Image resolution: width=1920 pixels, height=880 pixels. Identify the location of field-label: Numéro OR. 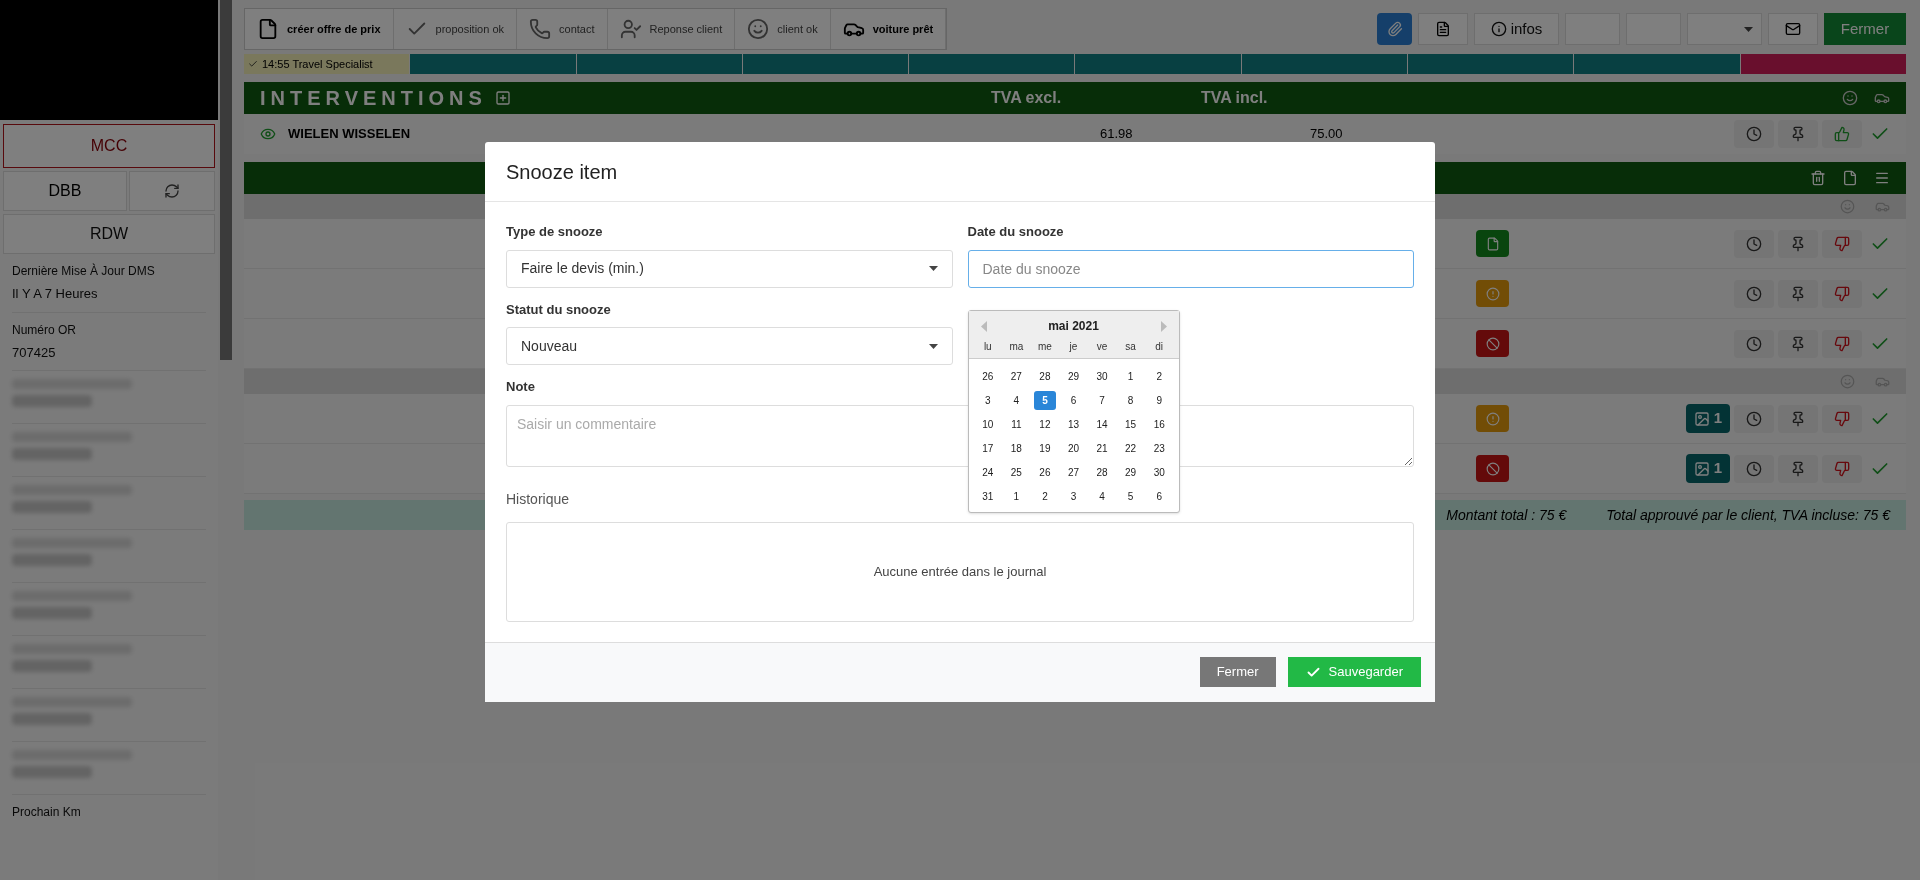
(44, 330).